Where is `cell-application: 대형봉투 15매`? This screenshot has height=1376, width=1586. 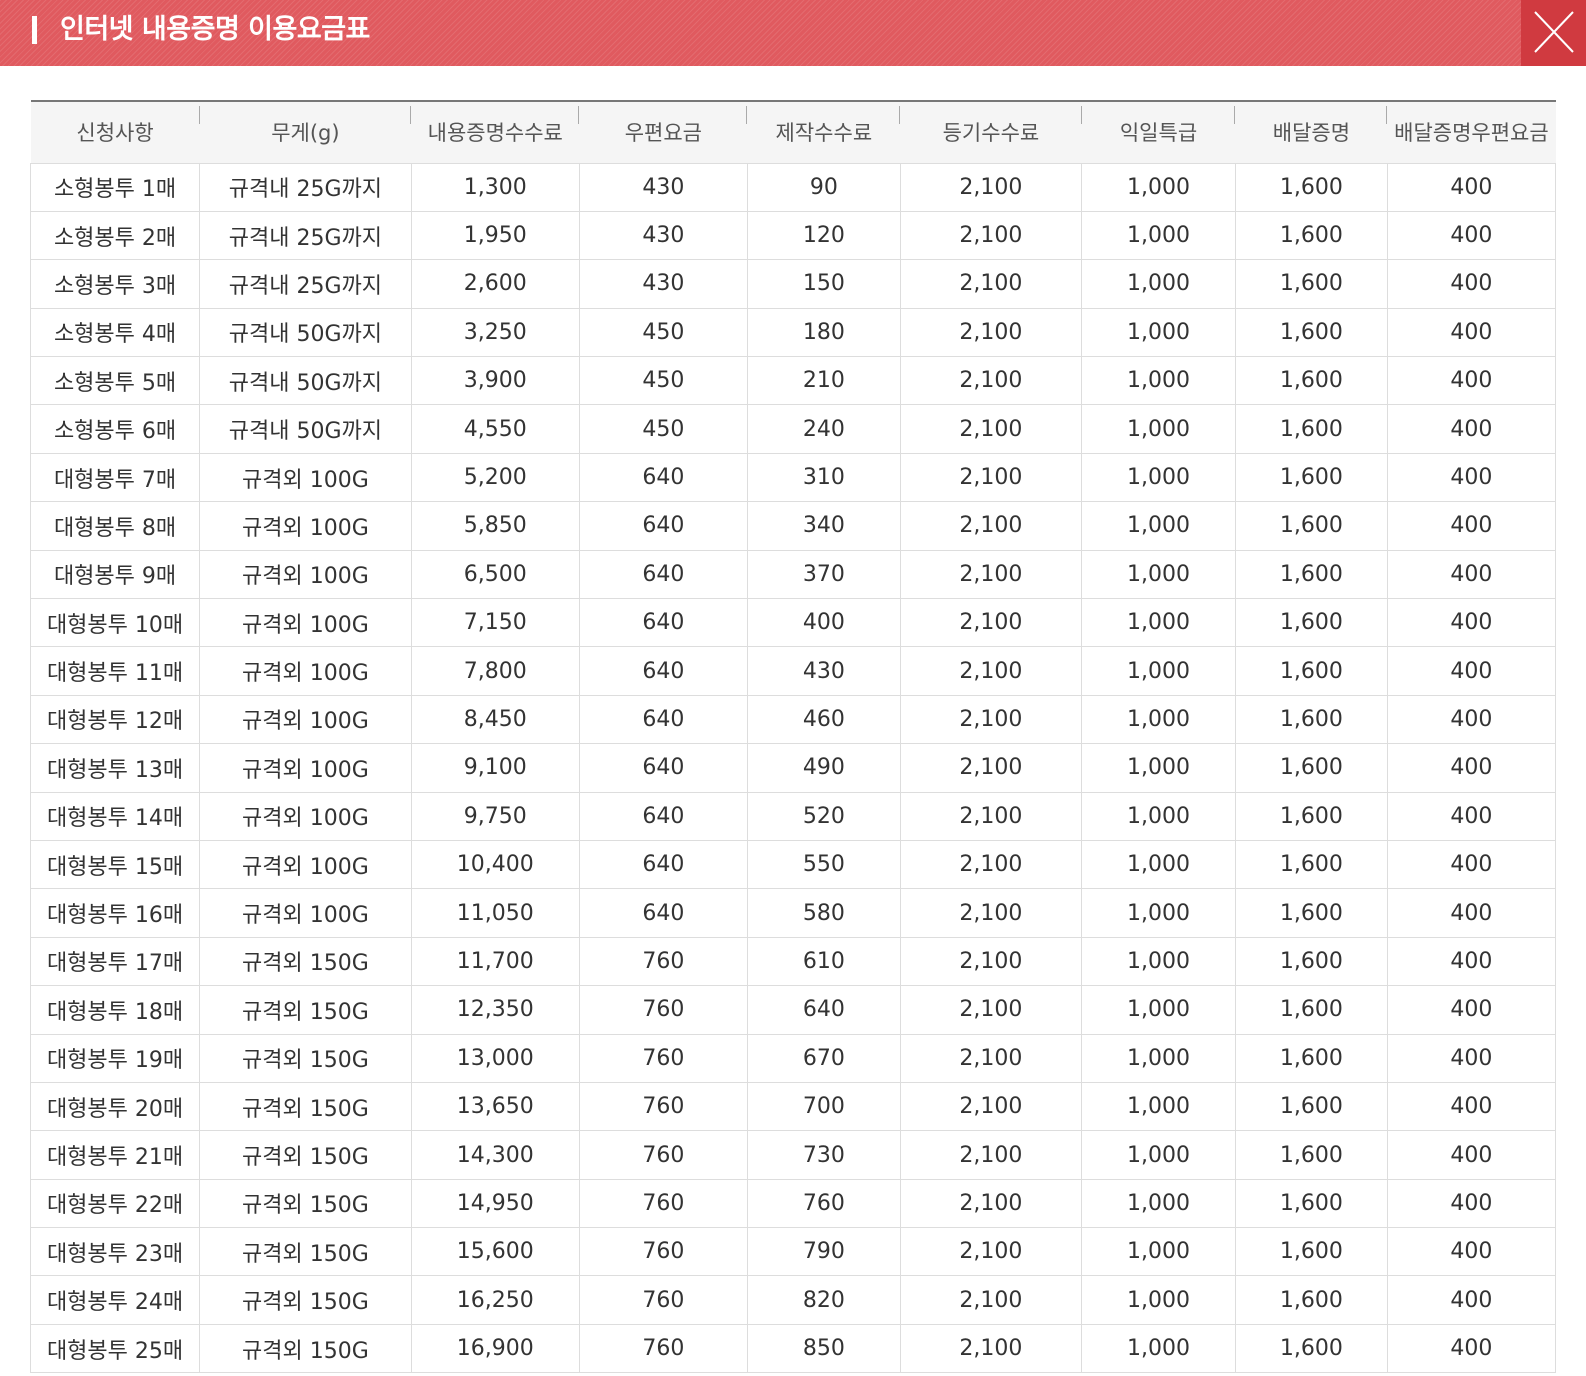
cell-application: 대형봉투 15매 is located at coordinates (115, 865).